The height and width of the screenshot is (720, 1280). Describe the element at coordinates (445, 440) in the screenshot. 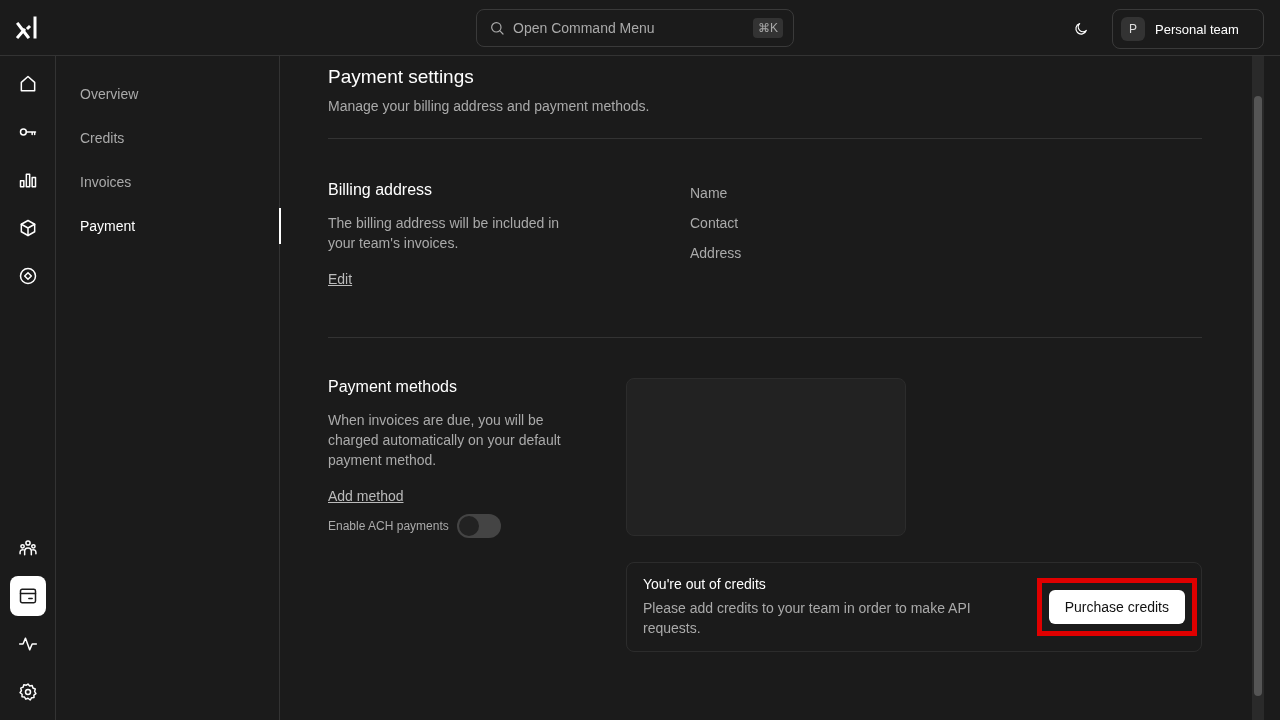

I see `section-description: When invoices are due, you will be charged automatically on your default payment method.` at that location.